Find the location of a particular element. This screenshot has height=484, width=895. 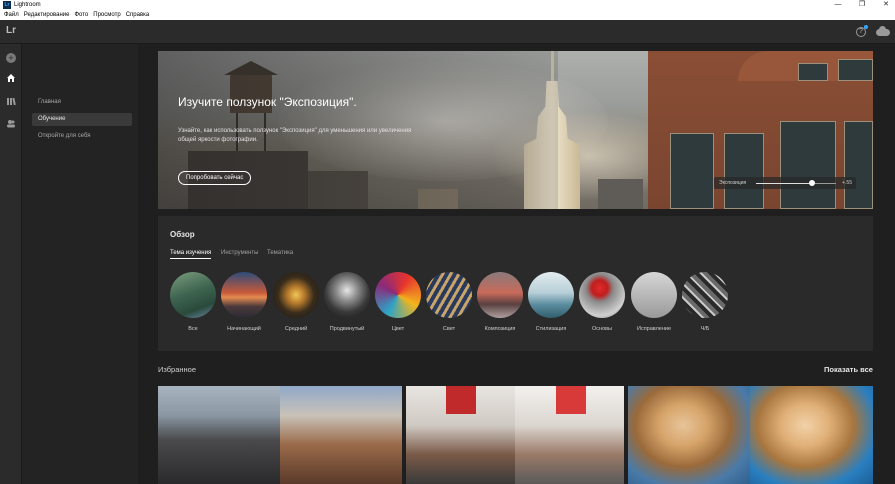

menu-file: Файл is located at coordinates (11, 15).